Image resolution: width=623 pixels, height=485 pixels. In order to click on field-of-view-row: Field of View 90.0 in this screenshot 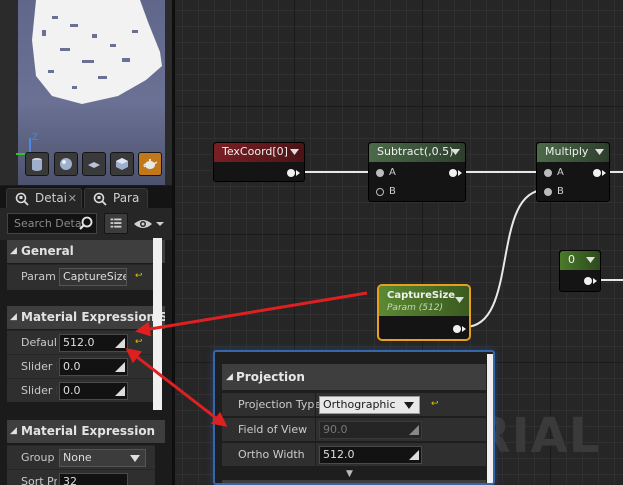, I will do `click(354, 429)`.